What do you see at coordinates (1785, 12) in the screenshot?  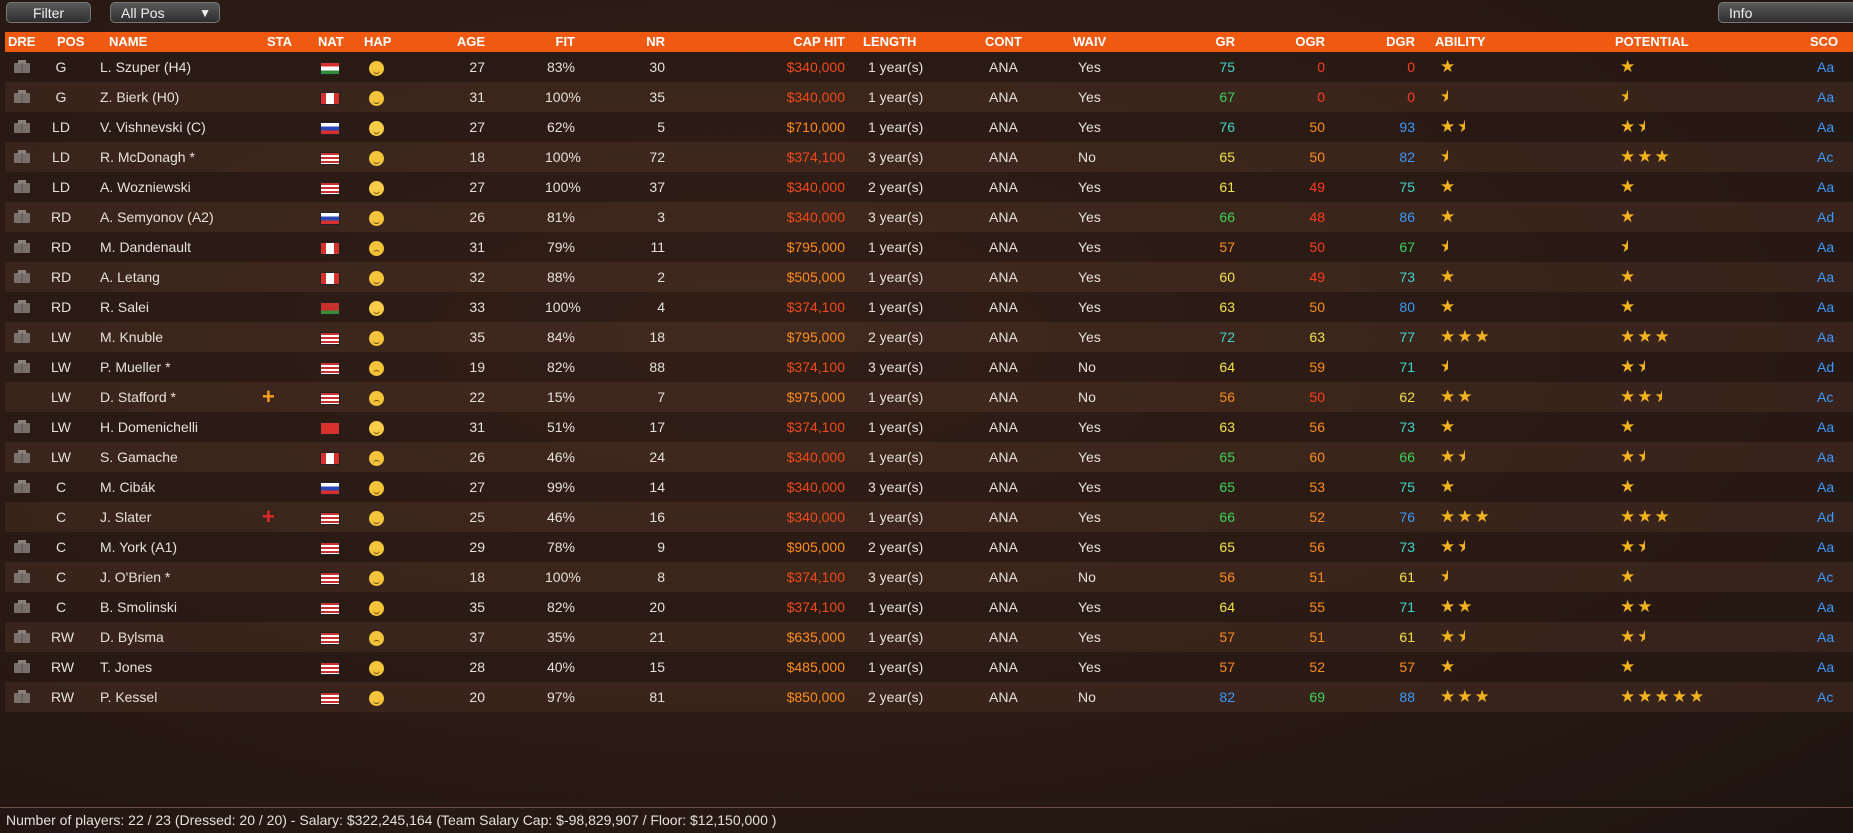 I see `info-dropdown: Info` at bounding box center [1785, 12].